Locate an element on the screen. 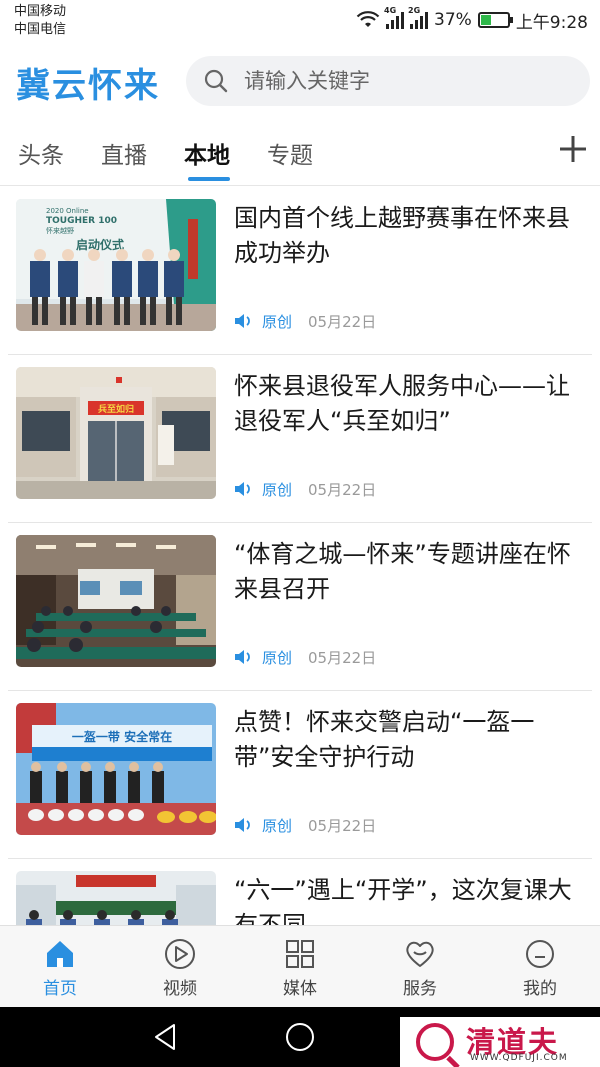  add-channel-icon is located at coordinates (573, 149).